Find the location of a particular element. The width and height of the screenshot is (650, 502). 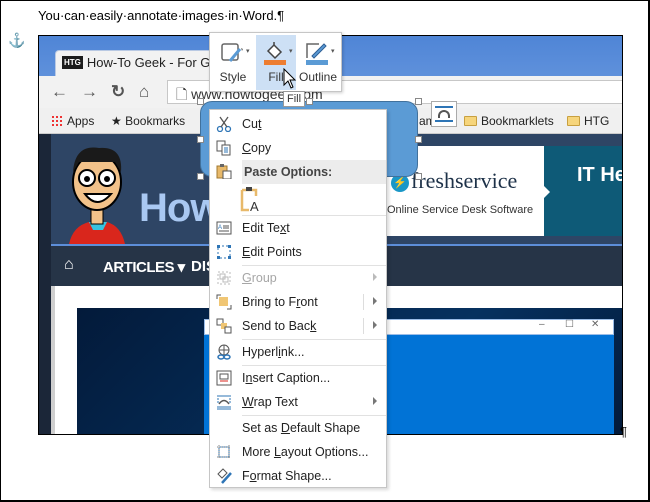

document-text: You·can·easily·annotate·images·in·Word.¶ is located at coordinates (161, 15).